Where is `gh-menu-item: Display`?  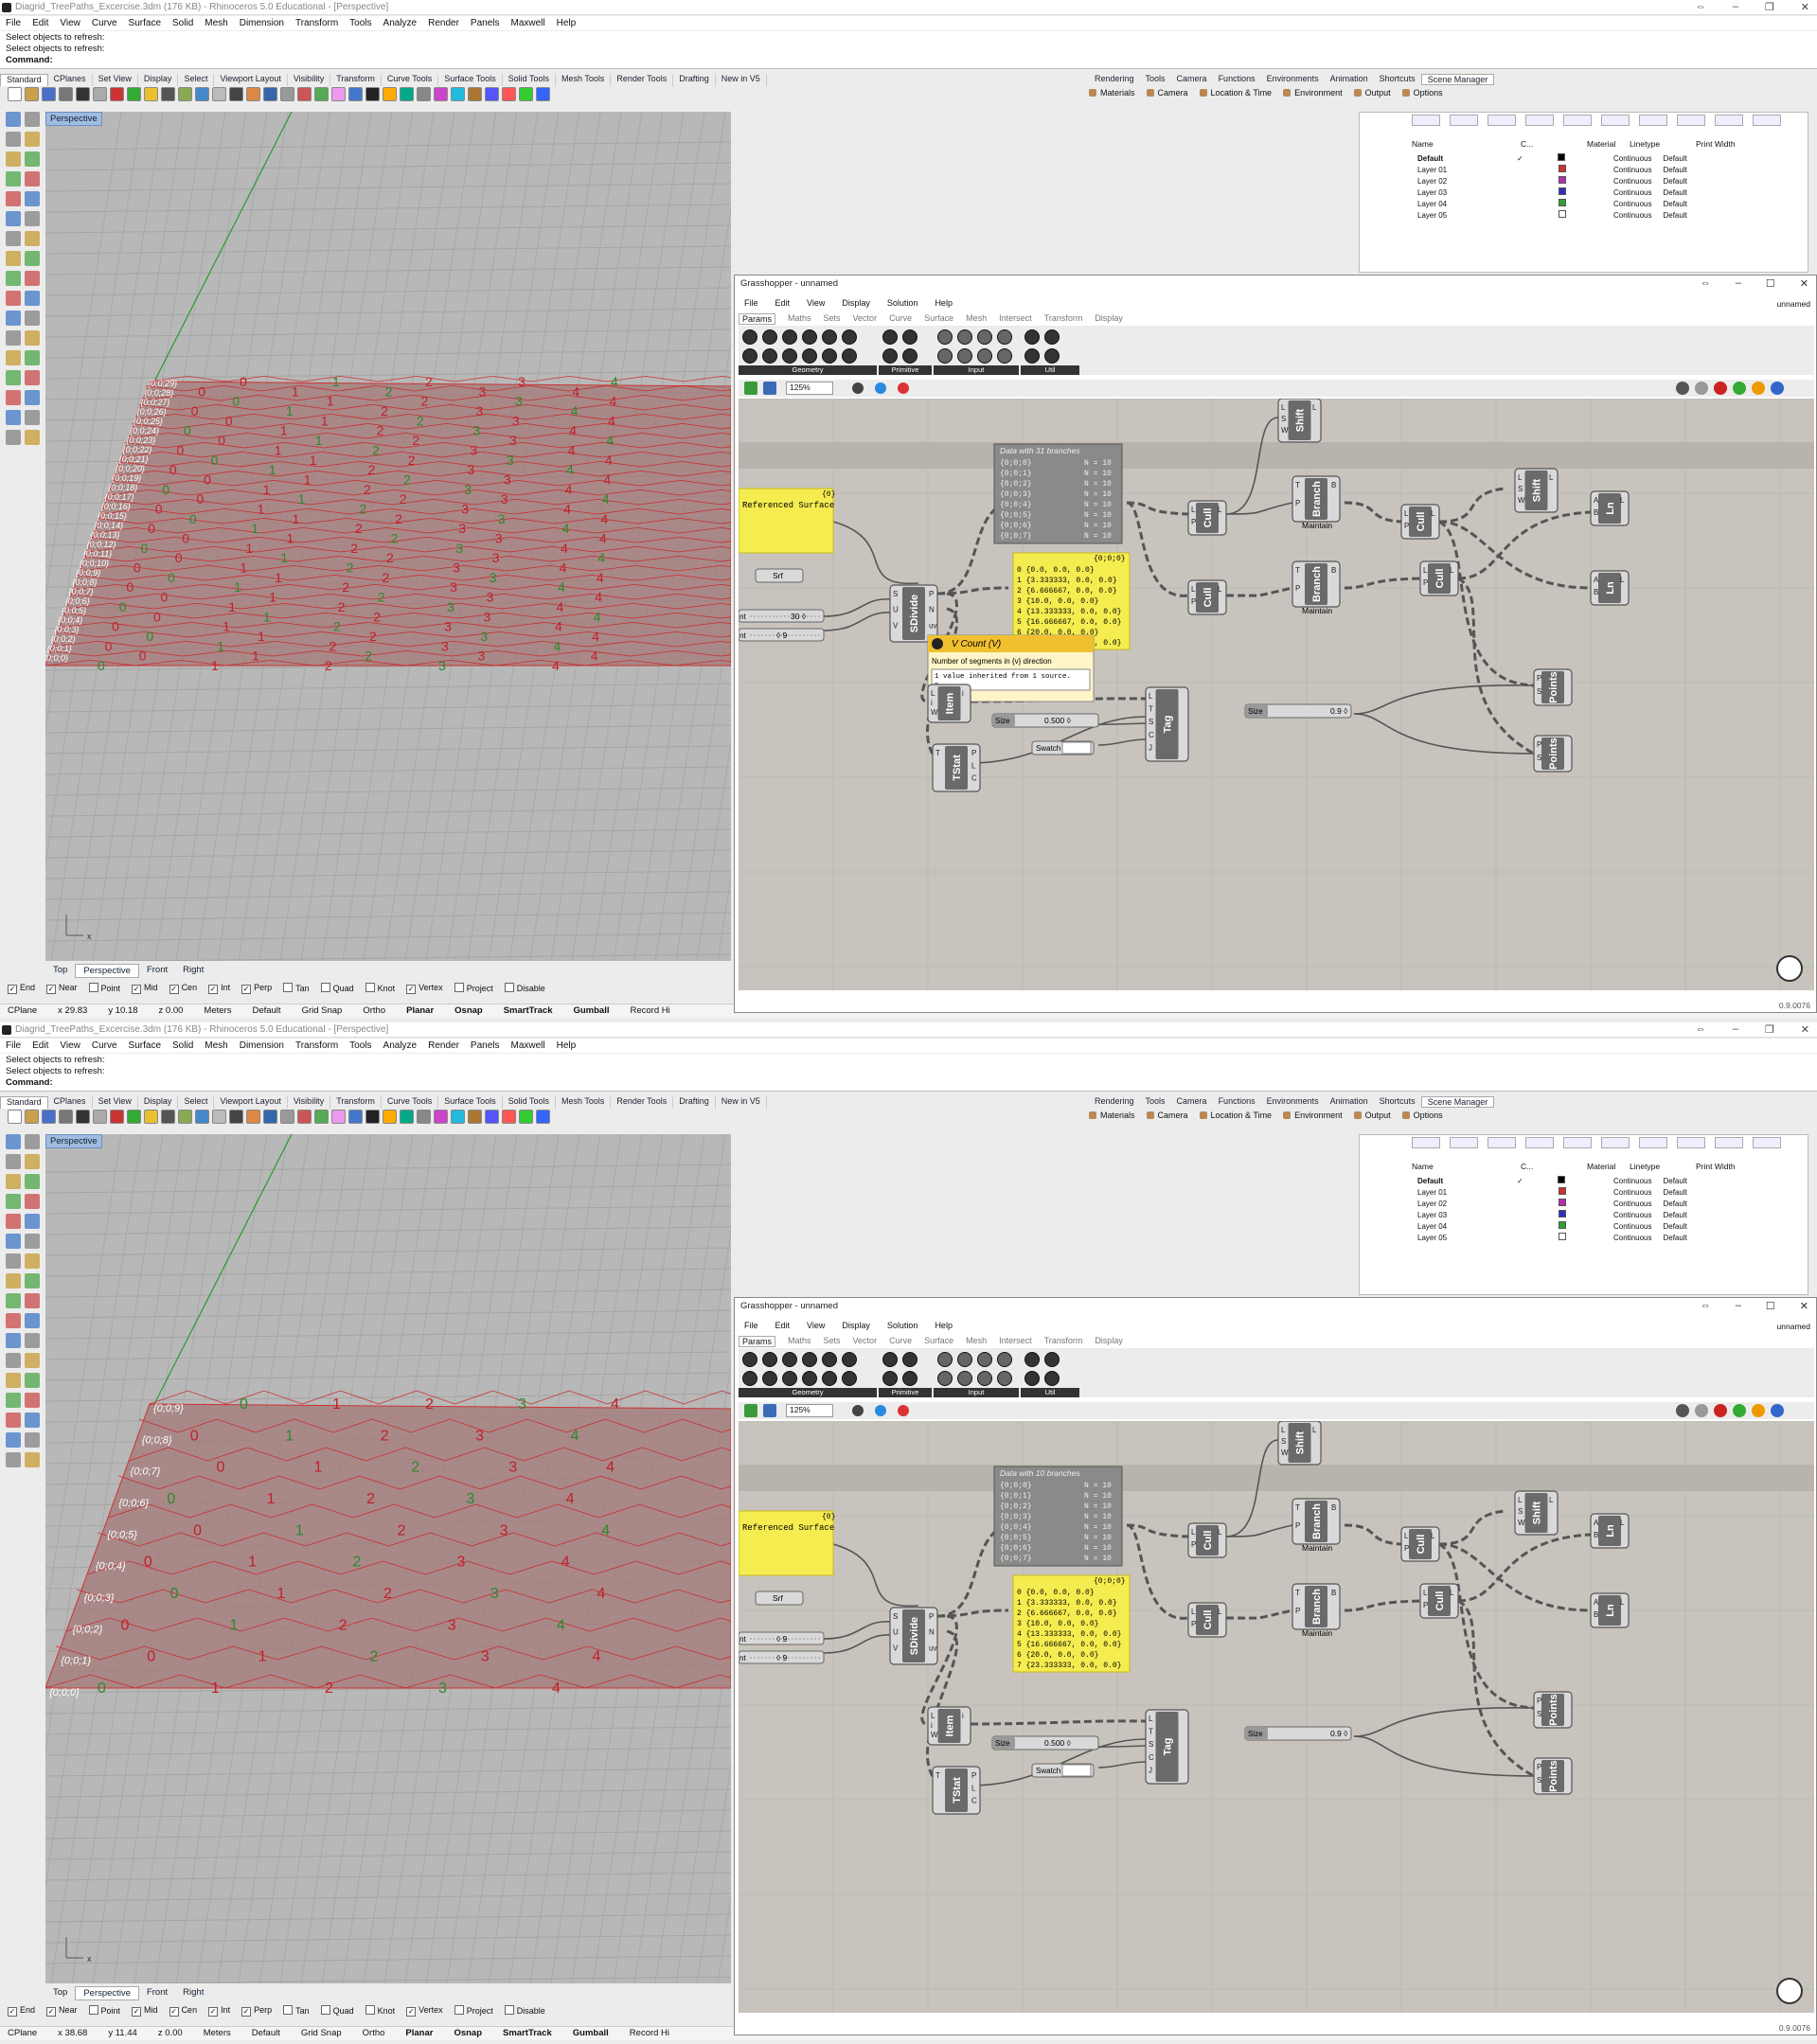 gh-menu-item: Display is located at coordinates (856, 1325).